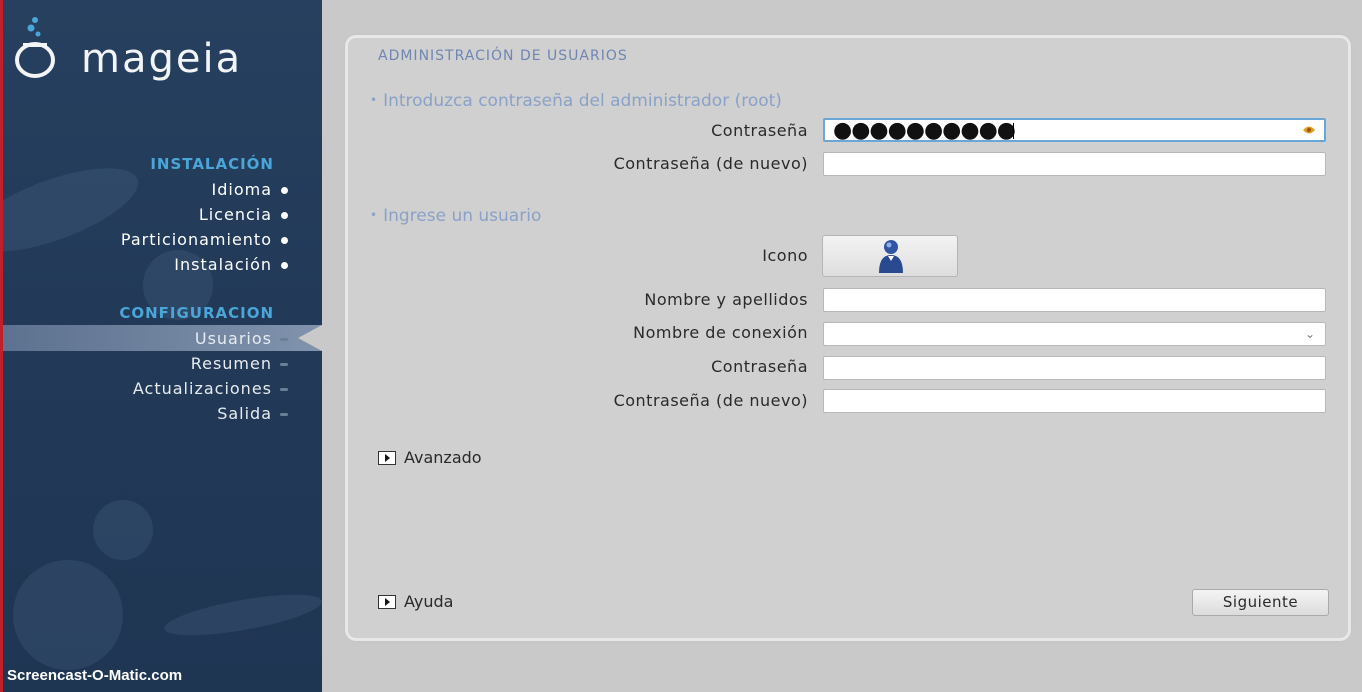 This screenshot has width=1362, height=692. I want to click on root-password-label: Contraseña, so click(759, 130).